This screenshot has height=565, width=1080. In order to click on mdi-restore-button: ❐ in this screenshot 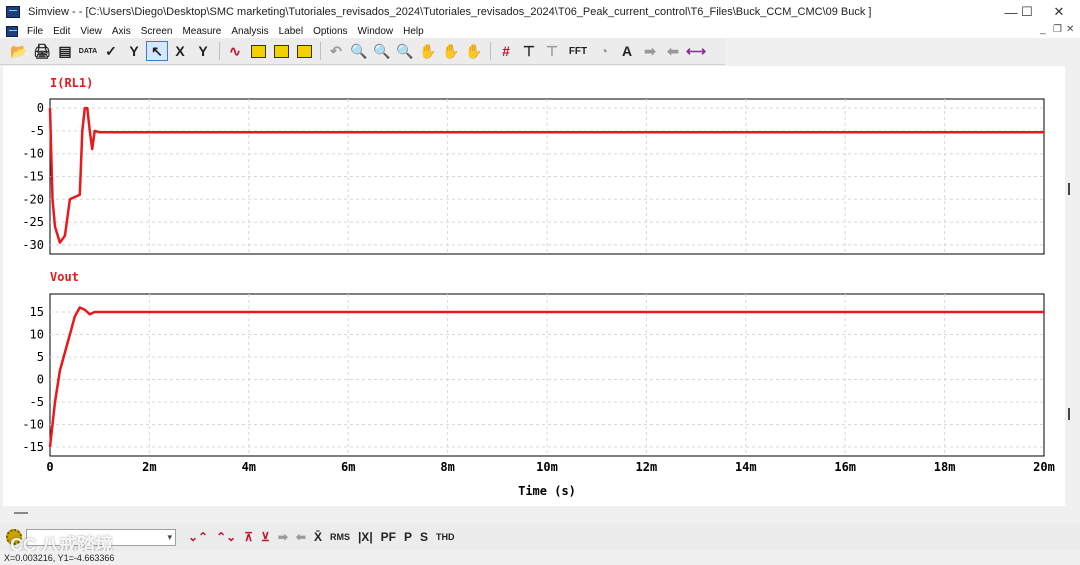, I will do `click(1057, 29)`.